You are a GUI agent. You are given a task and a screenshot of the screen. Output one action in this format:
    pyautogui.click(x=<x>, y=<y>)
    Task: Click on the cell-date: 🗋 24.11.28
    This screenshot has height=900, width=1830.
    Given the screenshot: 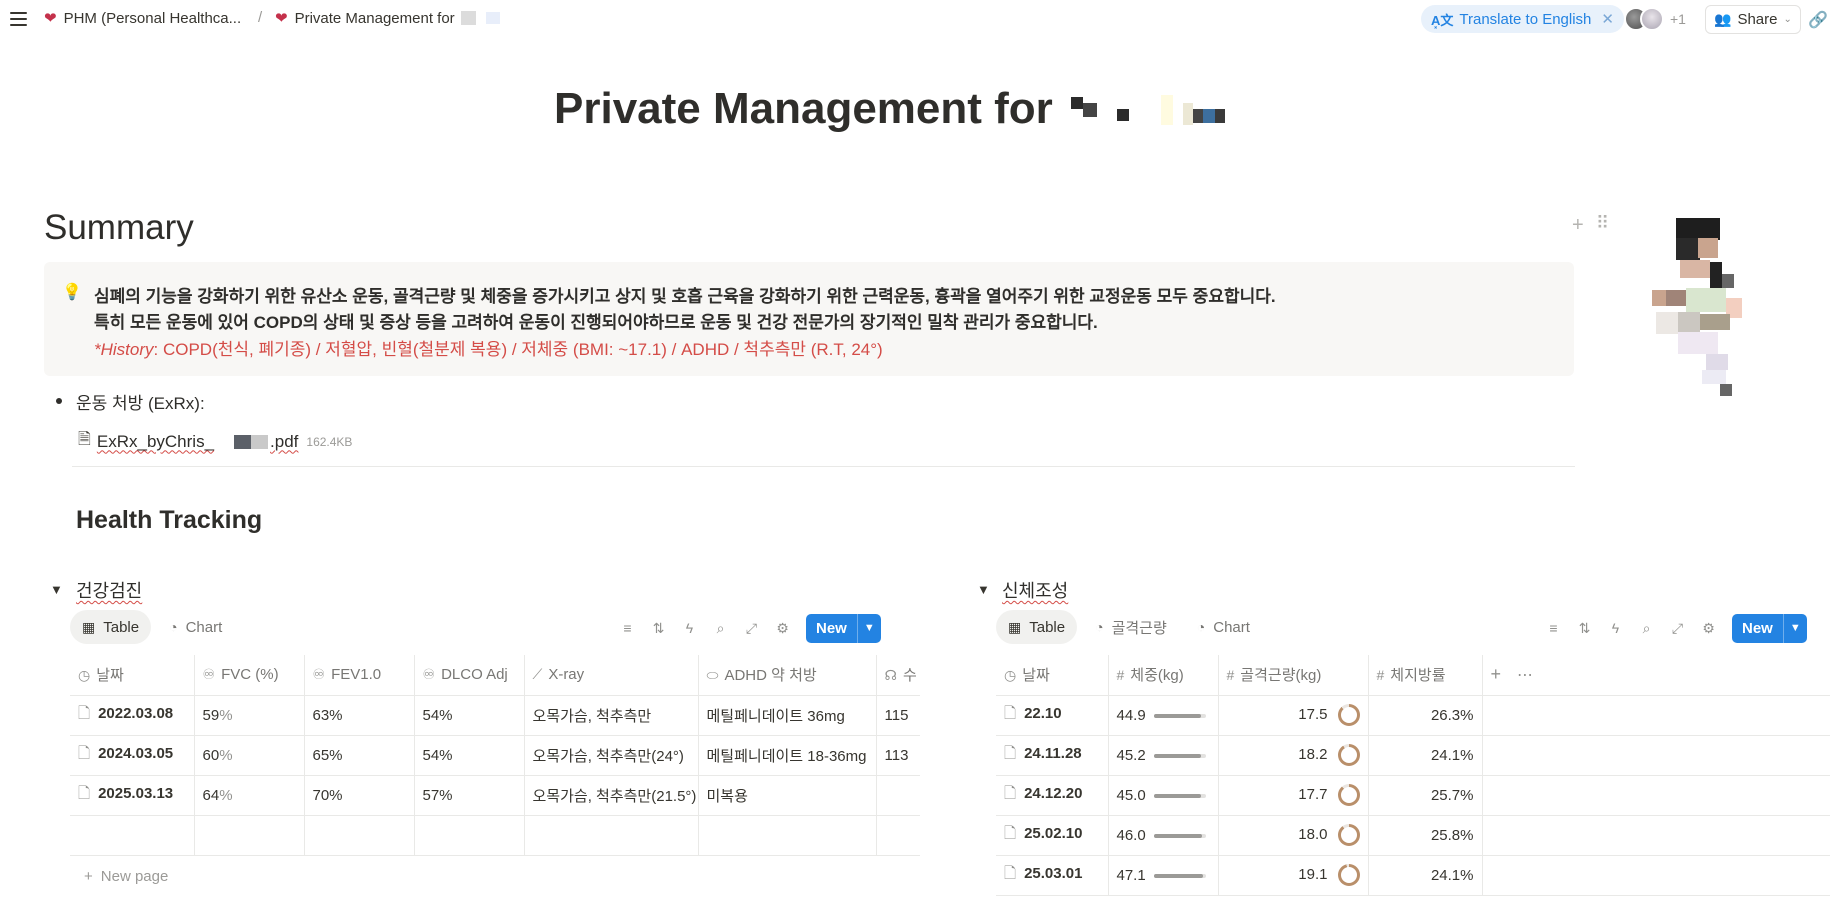 What is the action you would take?
    pyautogui.click(x=1052, y=755)
    